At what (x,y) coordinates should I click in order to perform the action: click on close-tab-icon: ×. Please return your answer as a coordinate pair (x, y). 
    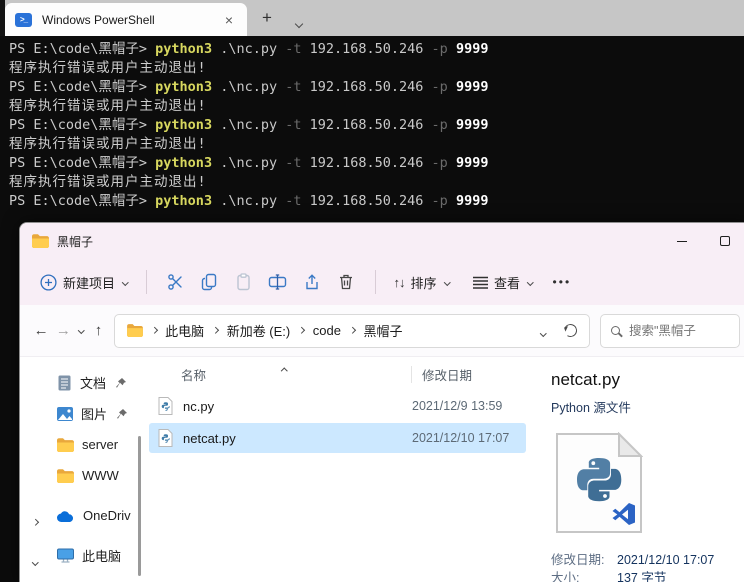
    Looking at the image, I should click on (229, 20).